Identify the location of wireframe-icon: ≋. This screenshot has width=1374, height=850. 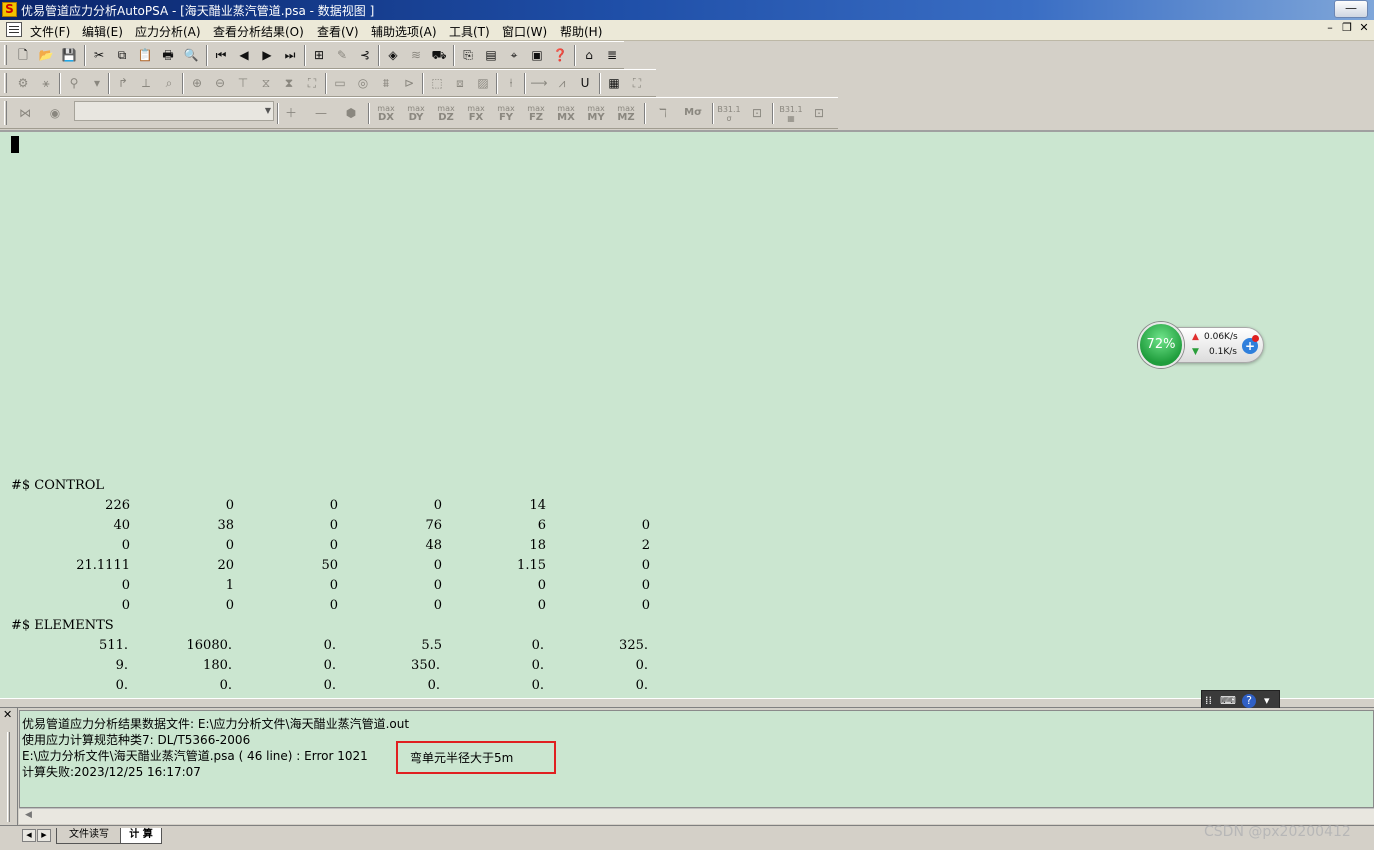
(416, 55).